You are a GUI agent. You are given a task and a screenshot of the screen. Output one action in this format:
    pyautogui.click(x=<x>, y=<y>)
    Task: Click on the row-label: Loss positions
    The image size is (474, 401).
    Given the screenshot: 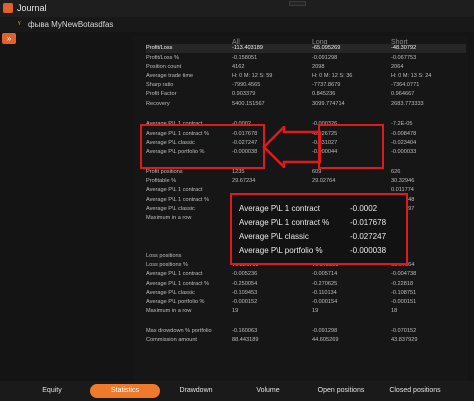 What is the action you would take?
    pyautogui.click(x=164, y=256)
    